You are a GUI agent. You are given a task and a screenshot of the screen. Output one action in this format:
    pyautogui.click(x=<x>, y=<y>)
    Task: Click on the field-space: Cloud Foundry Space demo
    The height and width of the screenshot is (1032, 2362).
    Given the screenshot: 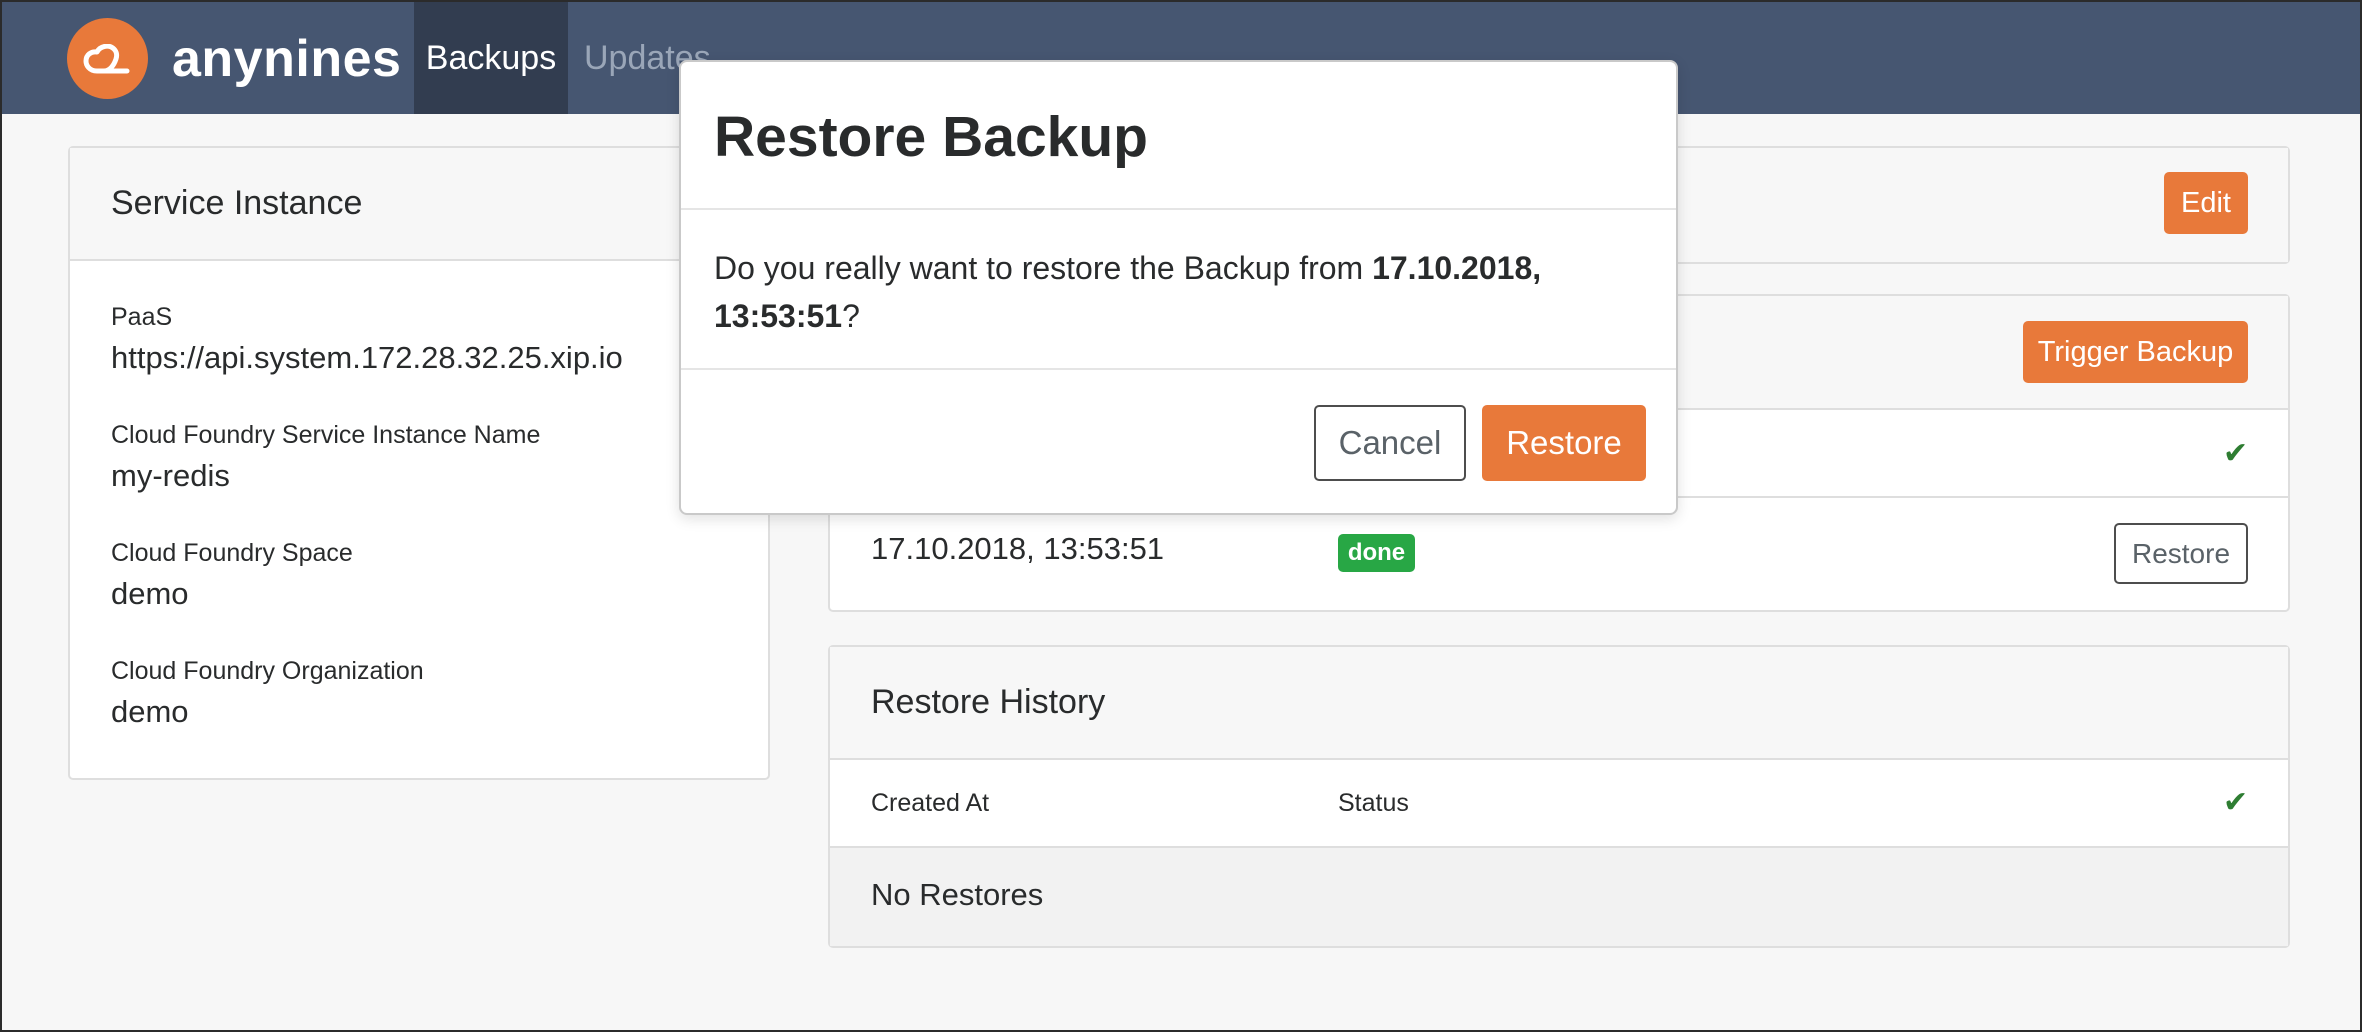 What is the action you would take?
    pyautogui.click(x=232, y=575)
    